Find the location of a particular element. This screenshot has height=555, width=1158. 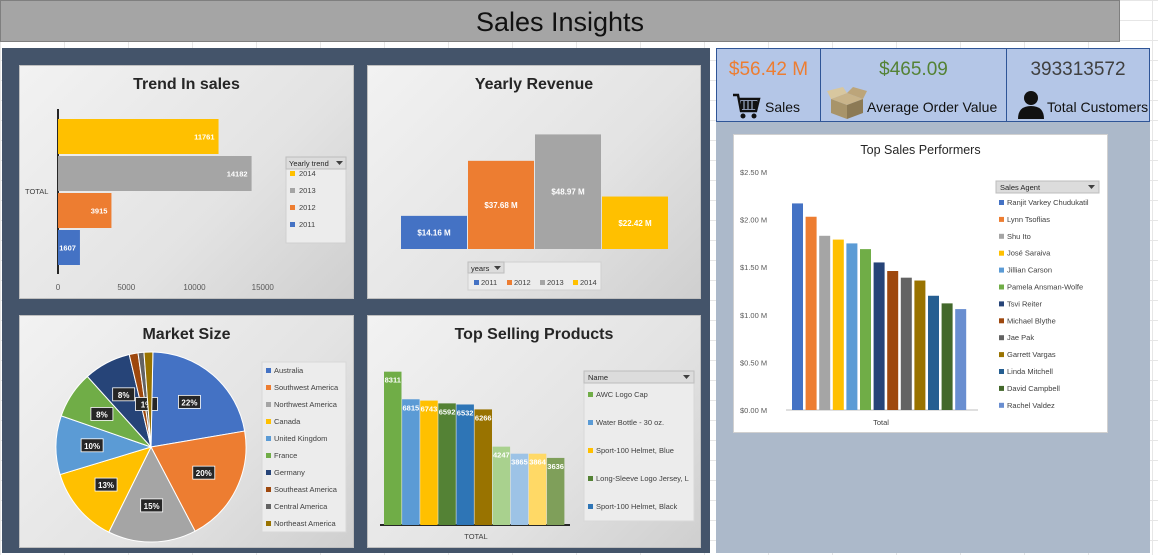

data-label: $14.16 M is located at coordinates (434, 232).